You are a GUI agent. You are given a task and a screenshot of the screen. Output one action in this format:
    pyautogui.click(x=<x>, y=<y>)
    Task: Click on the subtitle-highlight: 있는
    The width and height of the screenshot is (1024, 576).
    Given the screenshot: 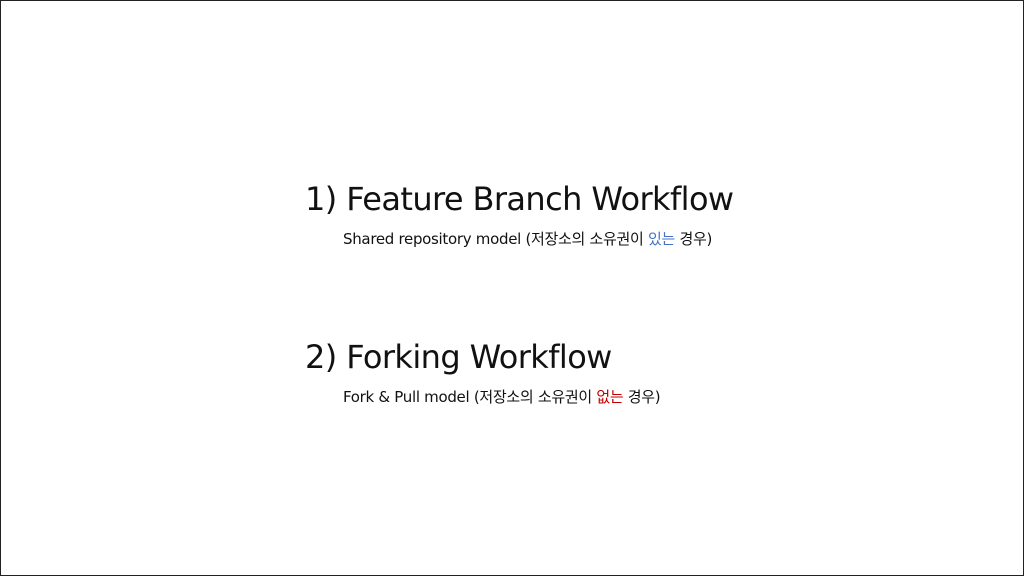 What is the action you would take?
    pyautogui.click(x=661, y=239)
    